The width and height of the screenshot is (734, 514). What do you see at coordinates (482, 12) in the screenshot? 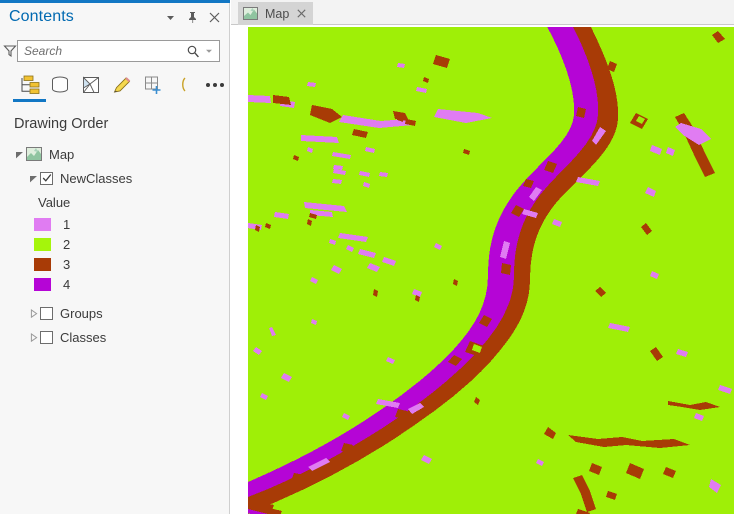
I see `view-tabstrip: Map` at bounding box center [482, 12].